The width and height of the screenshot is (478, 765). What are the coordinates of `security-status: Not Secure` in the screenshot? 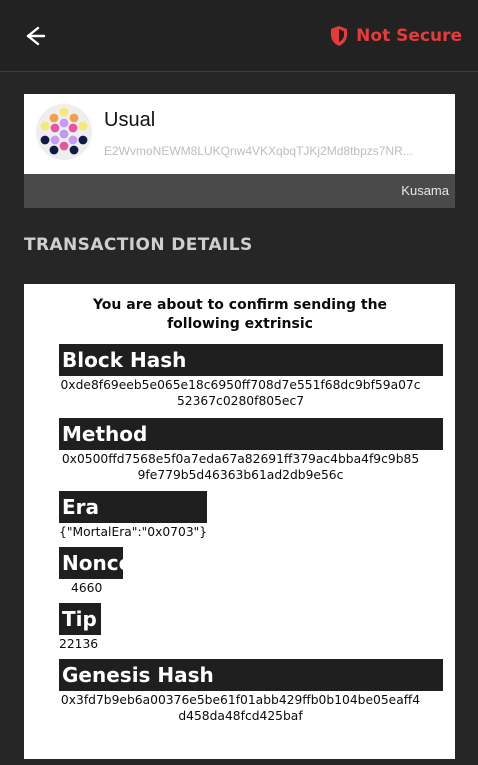 It's located at (395, 36).